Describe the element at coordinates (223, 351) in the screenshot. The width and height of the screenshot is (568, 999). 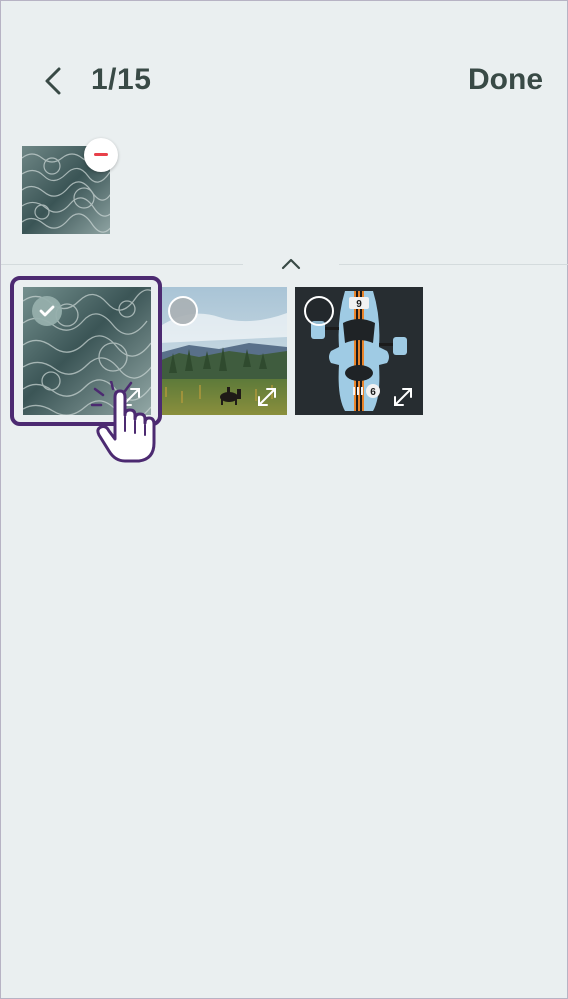
I see `gallery-item-landscape` at that location.